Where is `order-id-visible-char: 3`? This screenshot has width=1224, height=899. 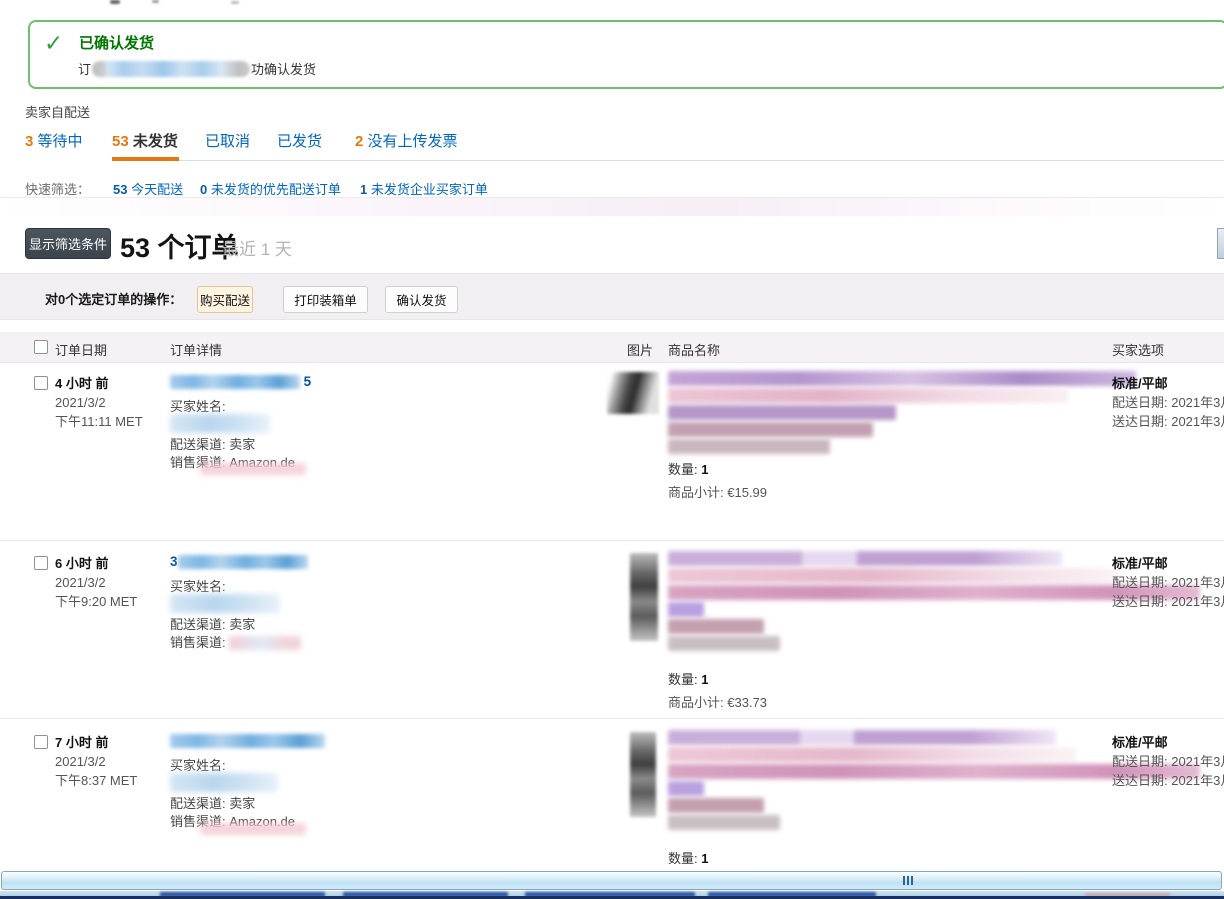
order-id-visible-char: 3 is located at coordinates (174, 562).